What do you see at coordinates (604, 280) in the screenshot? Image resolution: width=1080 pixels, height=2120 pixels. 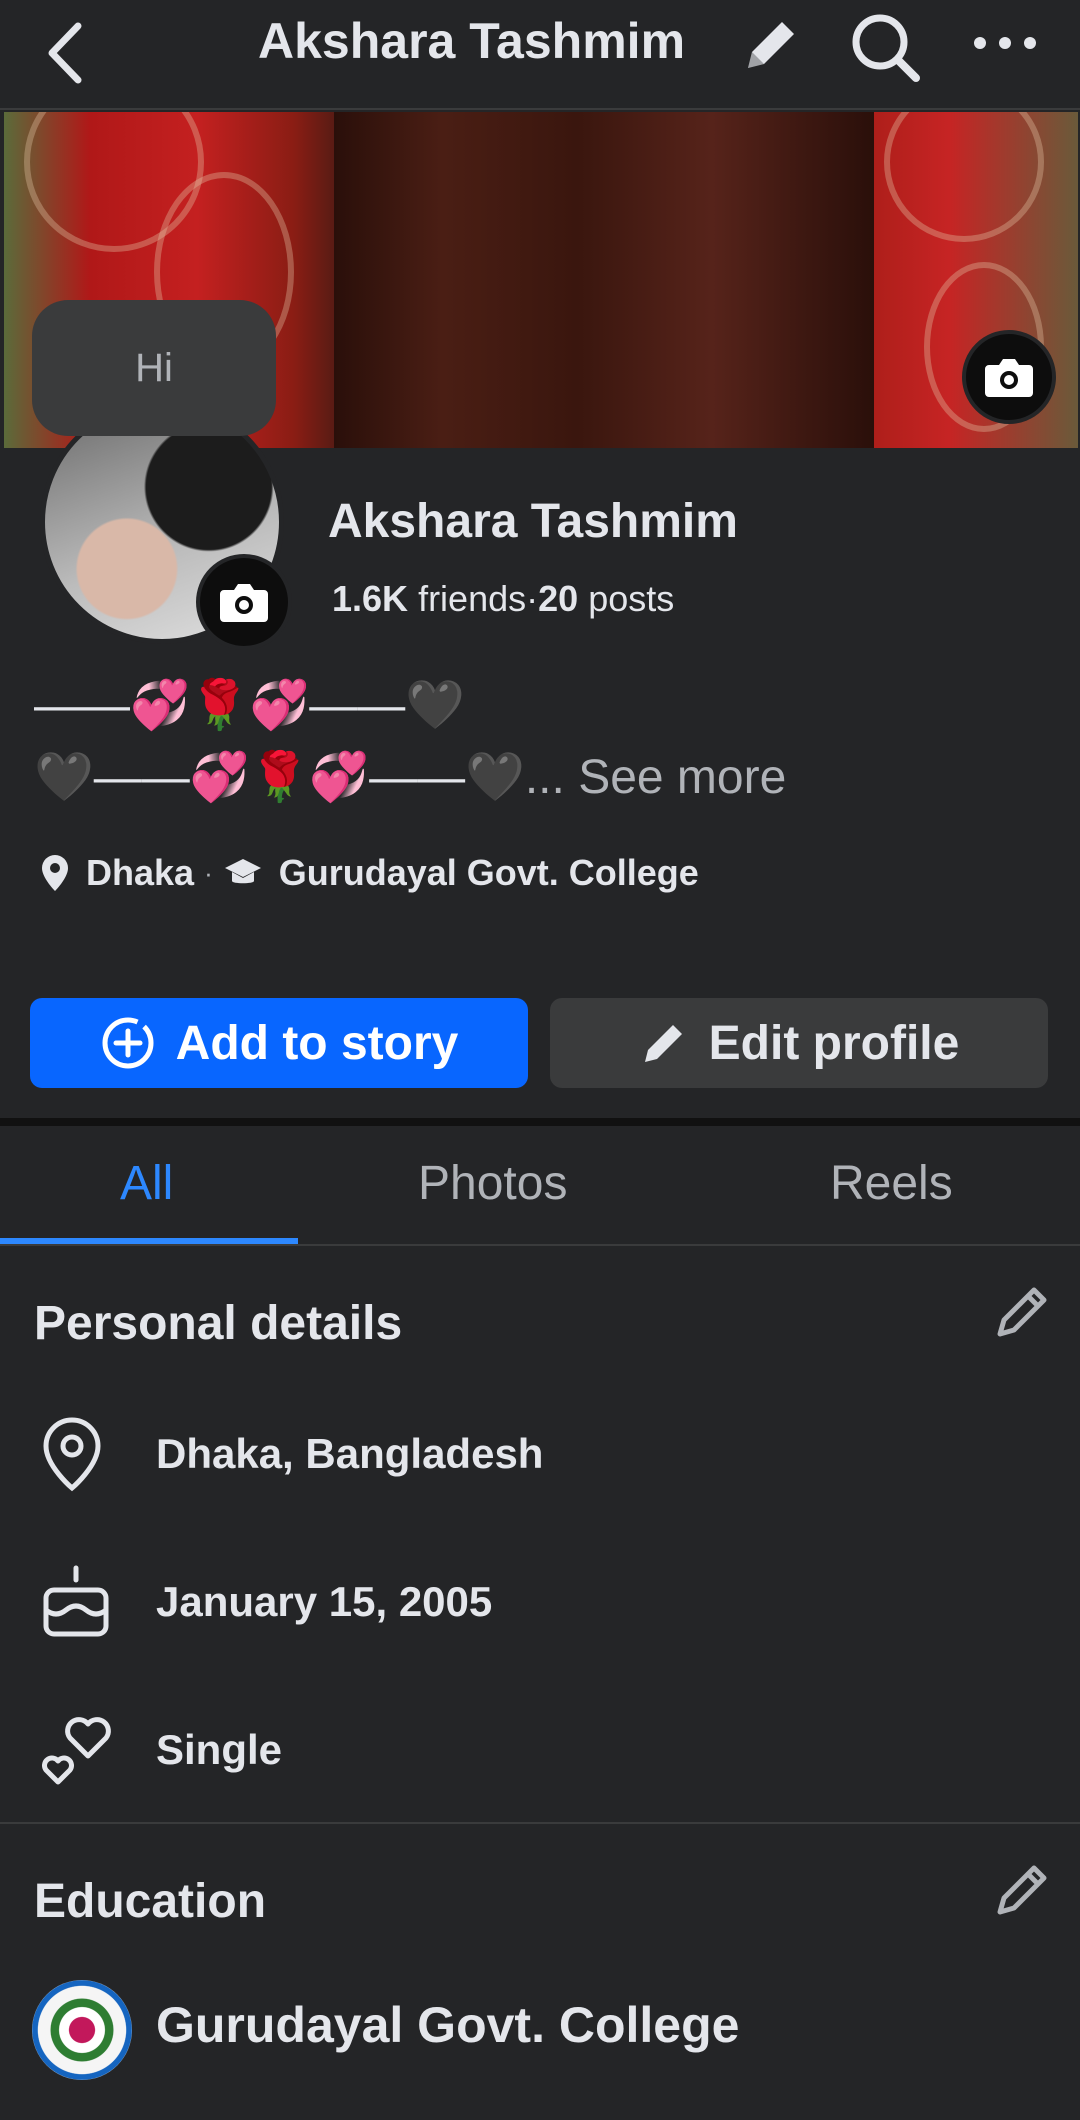 I see `cover-hair` at bounding box center [604, 280].